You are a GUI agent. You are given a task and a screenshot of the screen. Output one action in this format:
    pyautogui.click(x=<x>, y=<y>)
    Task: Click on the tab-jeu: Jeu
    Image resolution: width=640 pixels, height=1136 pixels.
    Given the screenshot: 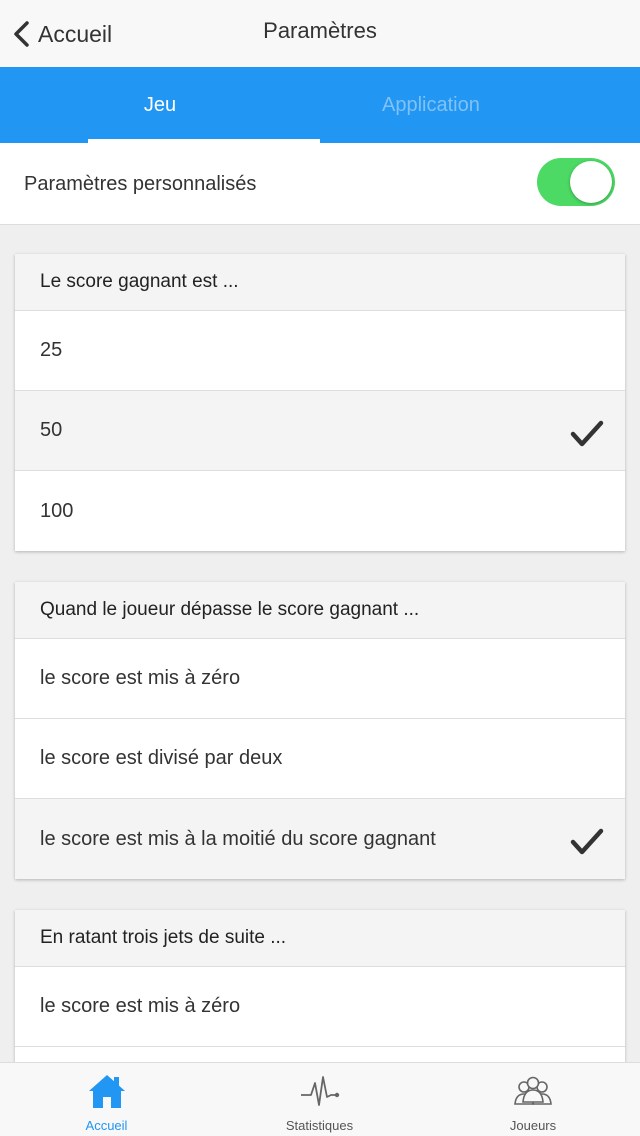 What is the action you would take?
    pyautogui.click(x=160, y=105)
    